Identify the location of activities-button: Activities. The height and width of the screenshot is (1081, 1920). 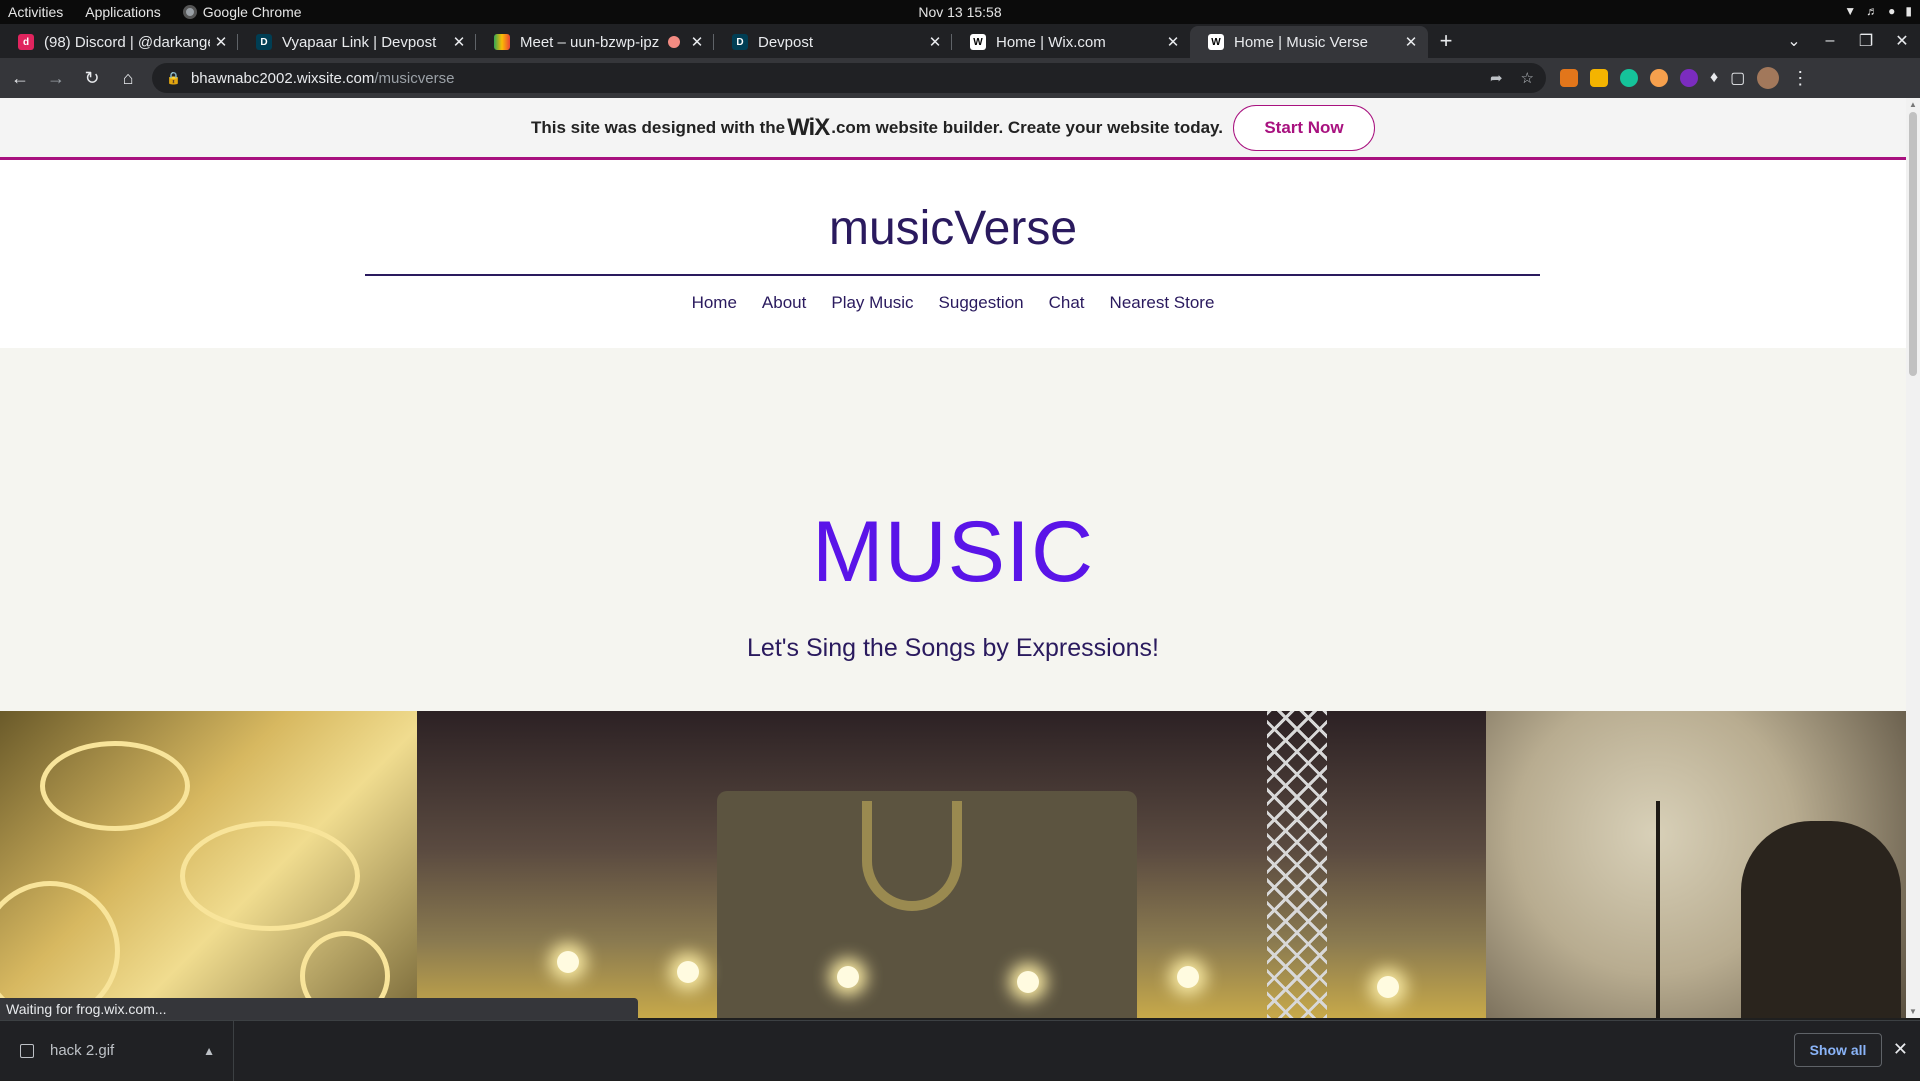
(35, 12).